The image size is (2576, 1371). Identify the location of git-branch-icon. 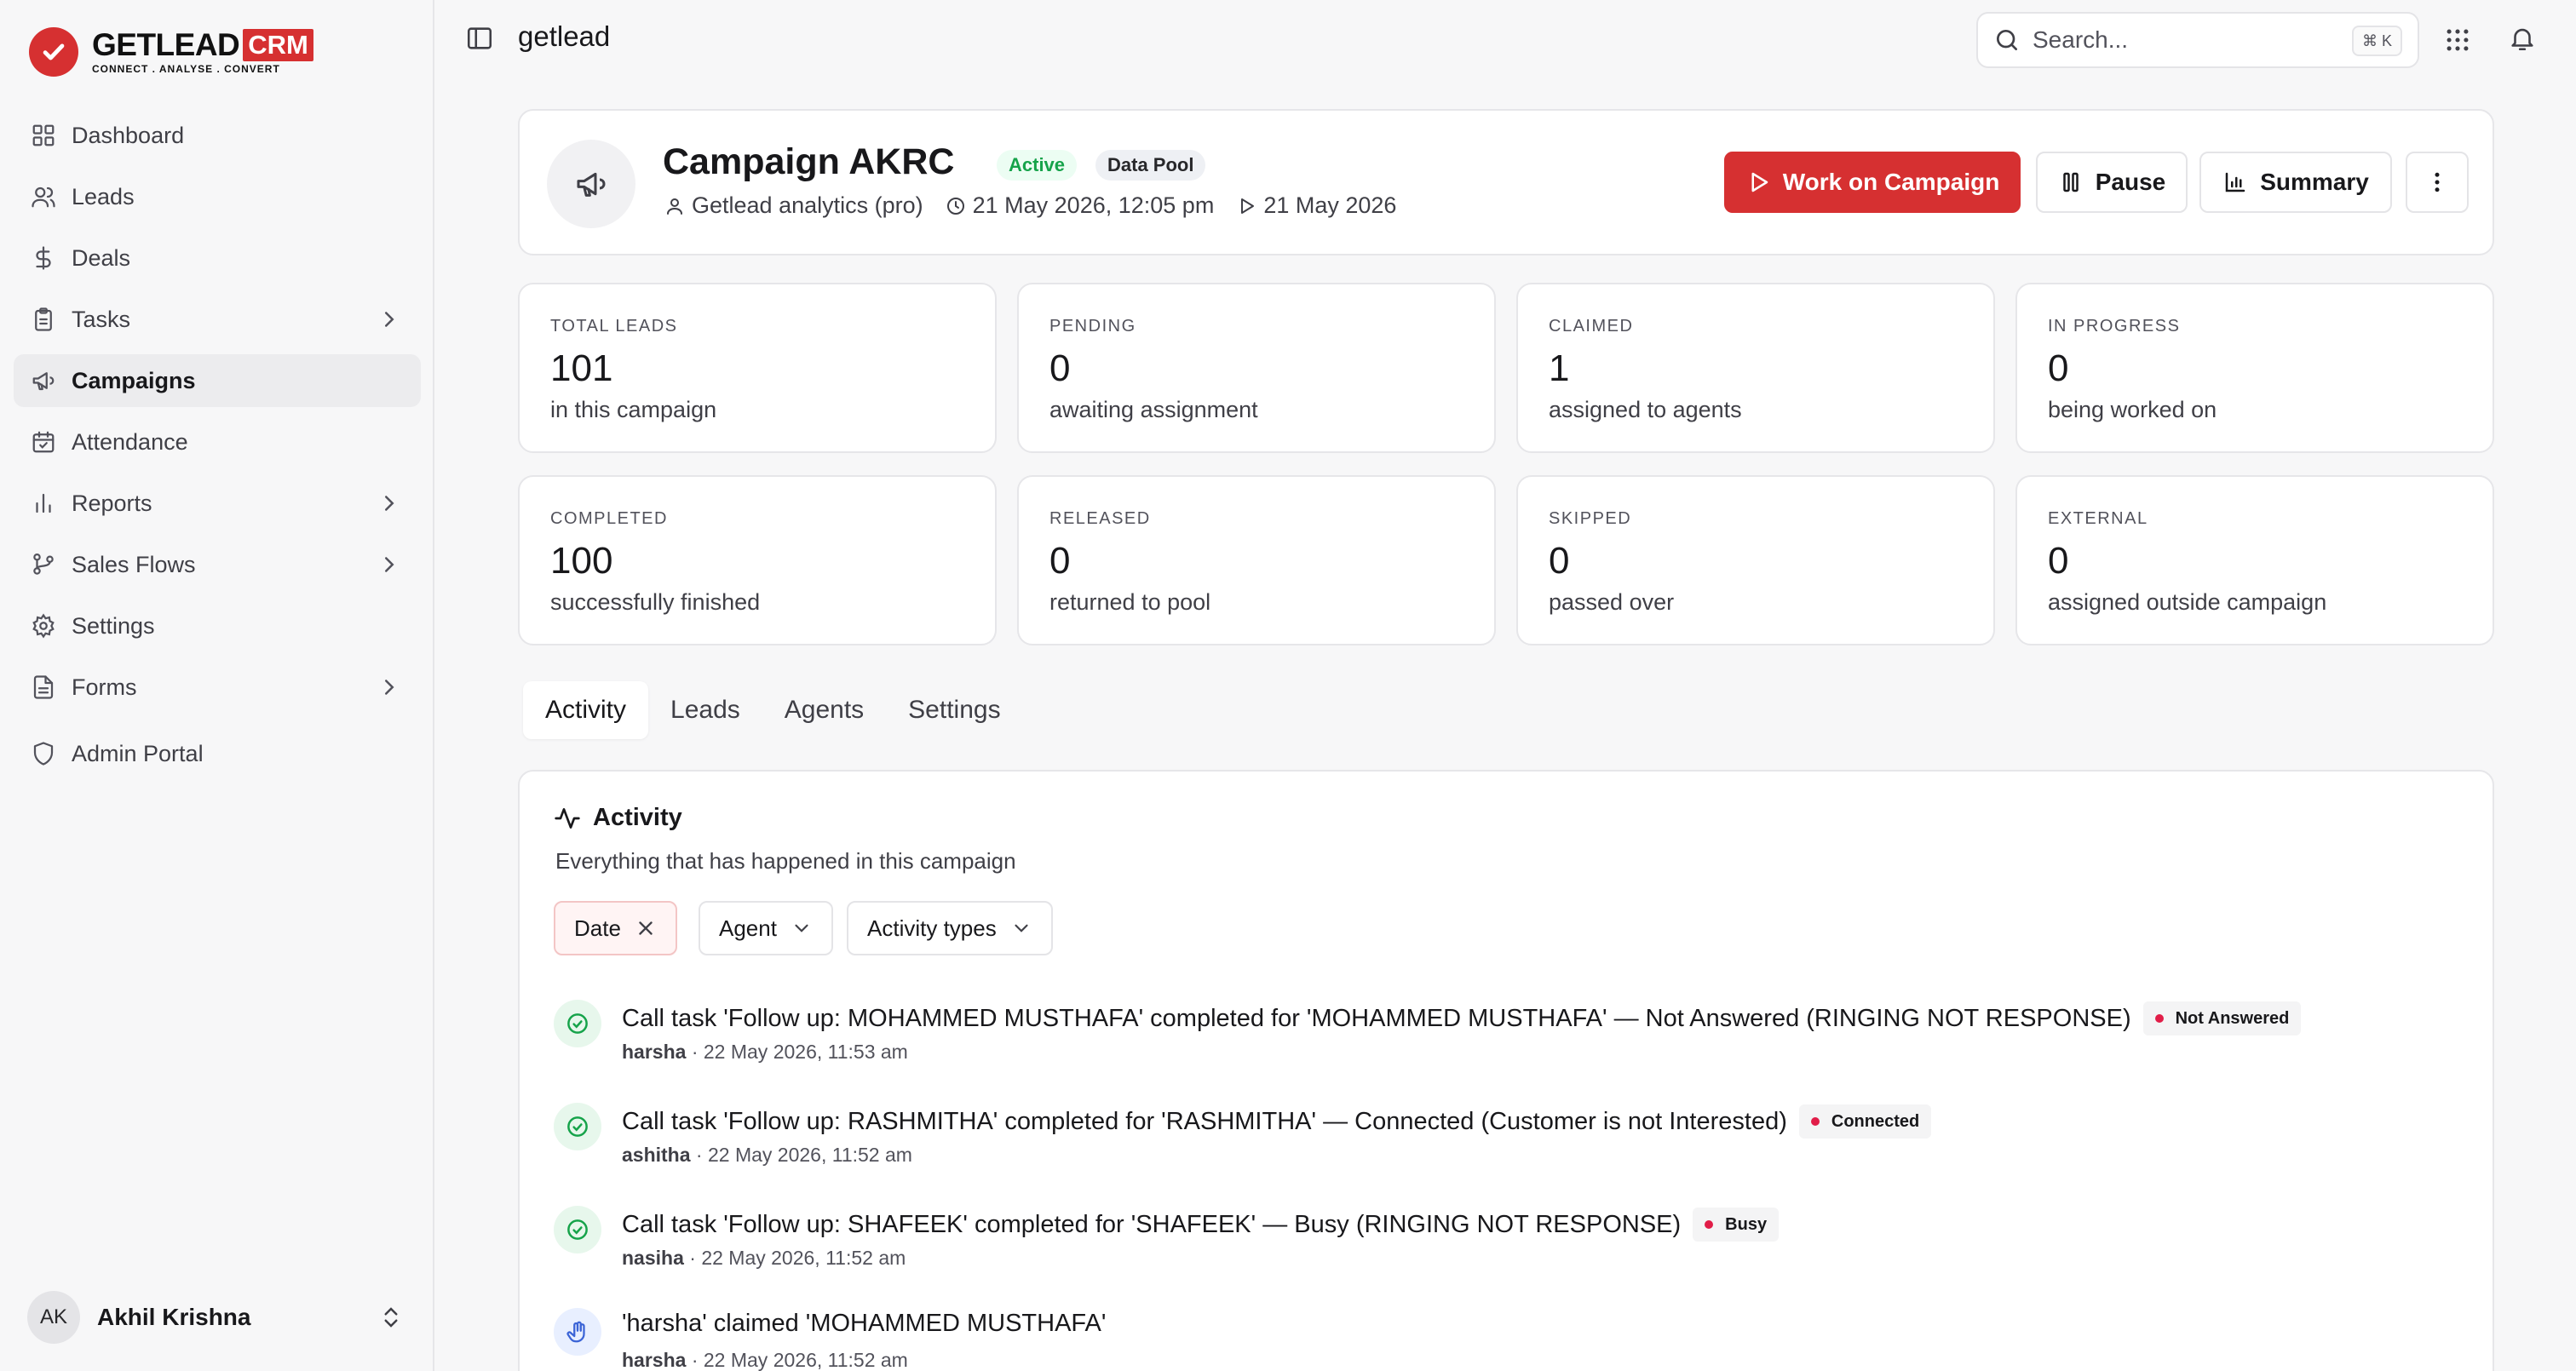
(43, 564).